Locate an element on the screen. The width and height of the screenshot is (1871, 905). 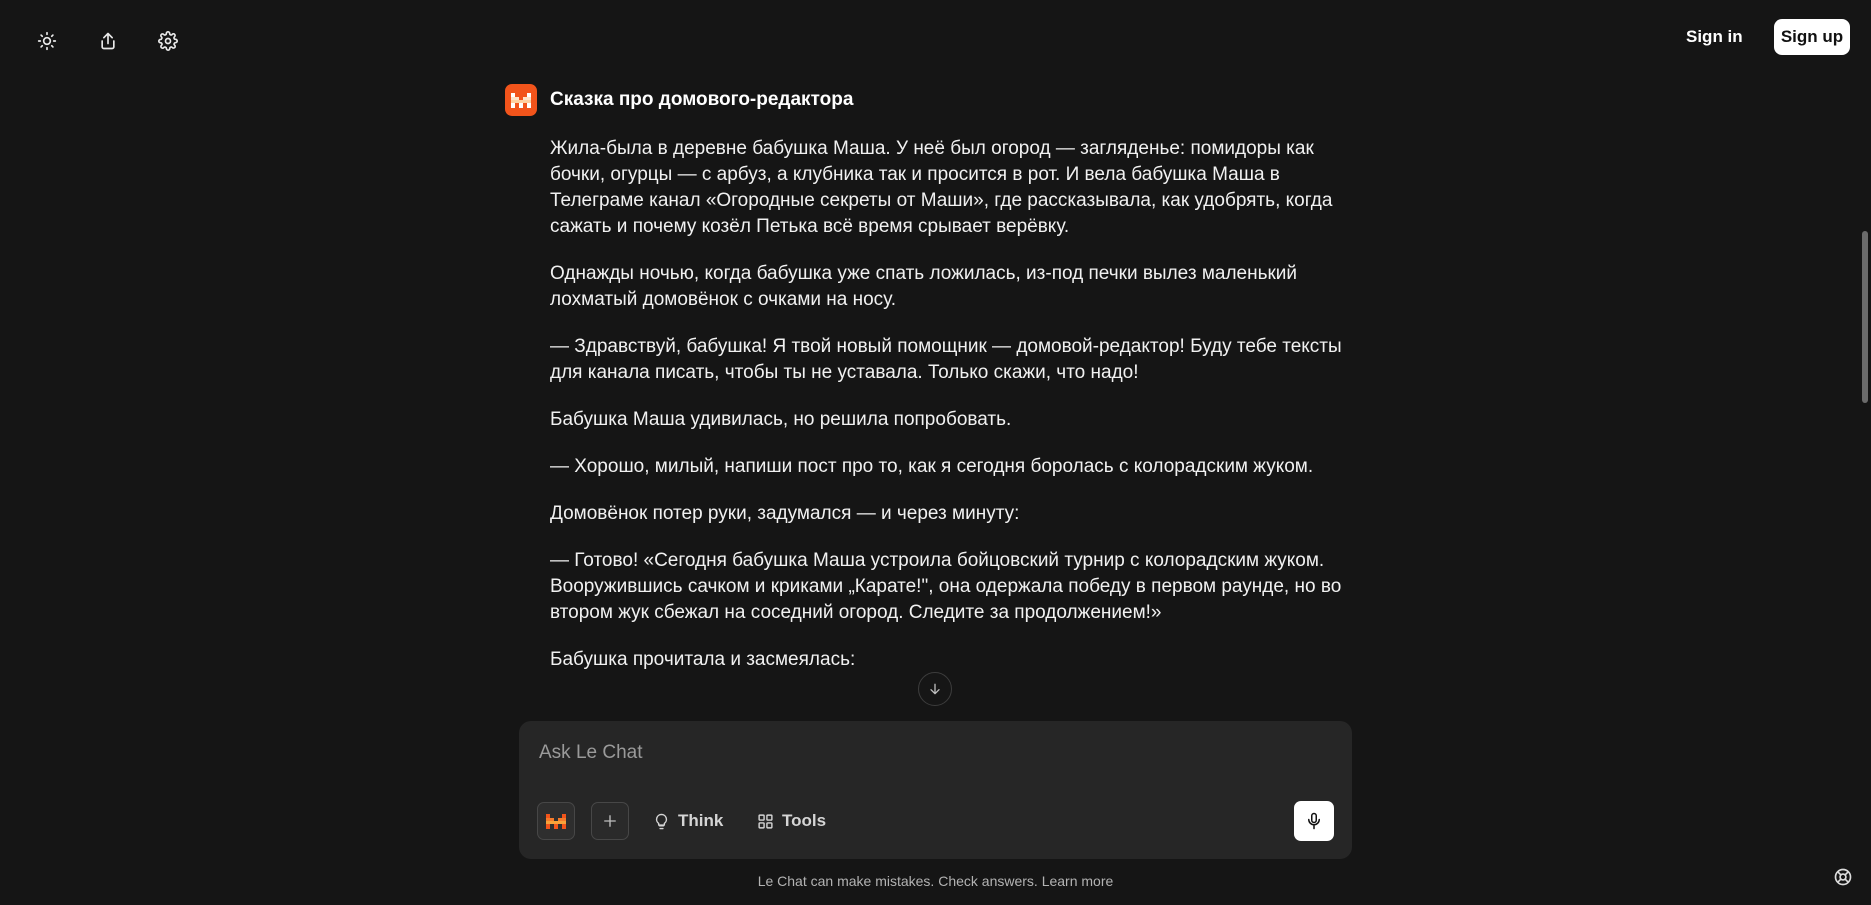
theme-toggle-button is located at coordinates (47, 41).